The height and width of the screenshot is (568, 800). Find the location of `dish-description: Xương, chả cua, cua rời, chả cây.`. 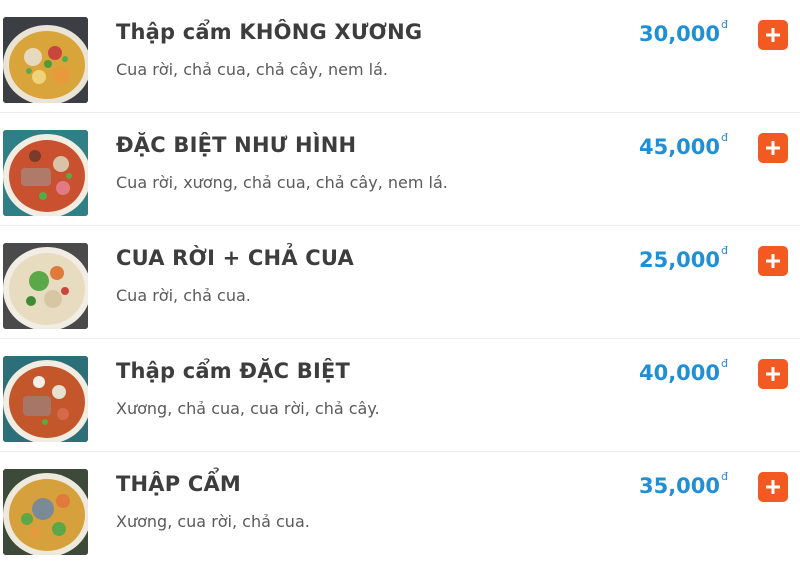

dish-description: Xương, chả cua, cua rời, chả cây. is located at coordinates (248, 408).